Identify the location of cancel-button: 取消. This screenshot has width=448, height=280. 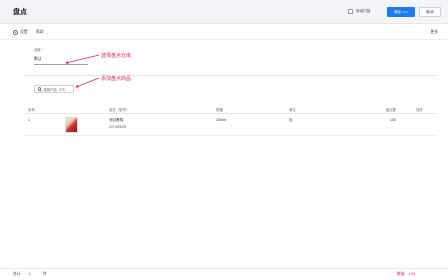
(430, 12).